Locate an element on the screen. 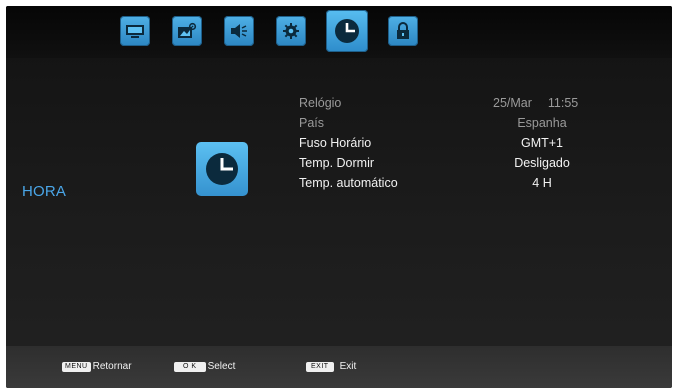  tab-picture is located at coordinates (135, 31).